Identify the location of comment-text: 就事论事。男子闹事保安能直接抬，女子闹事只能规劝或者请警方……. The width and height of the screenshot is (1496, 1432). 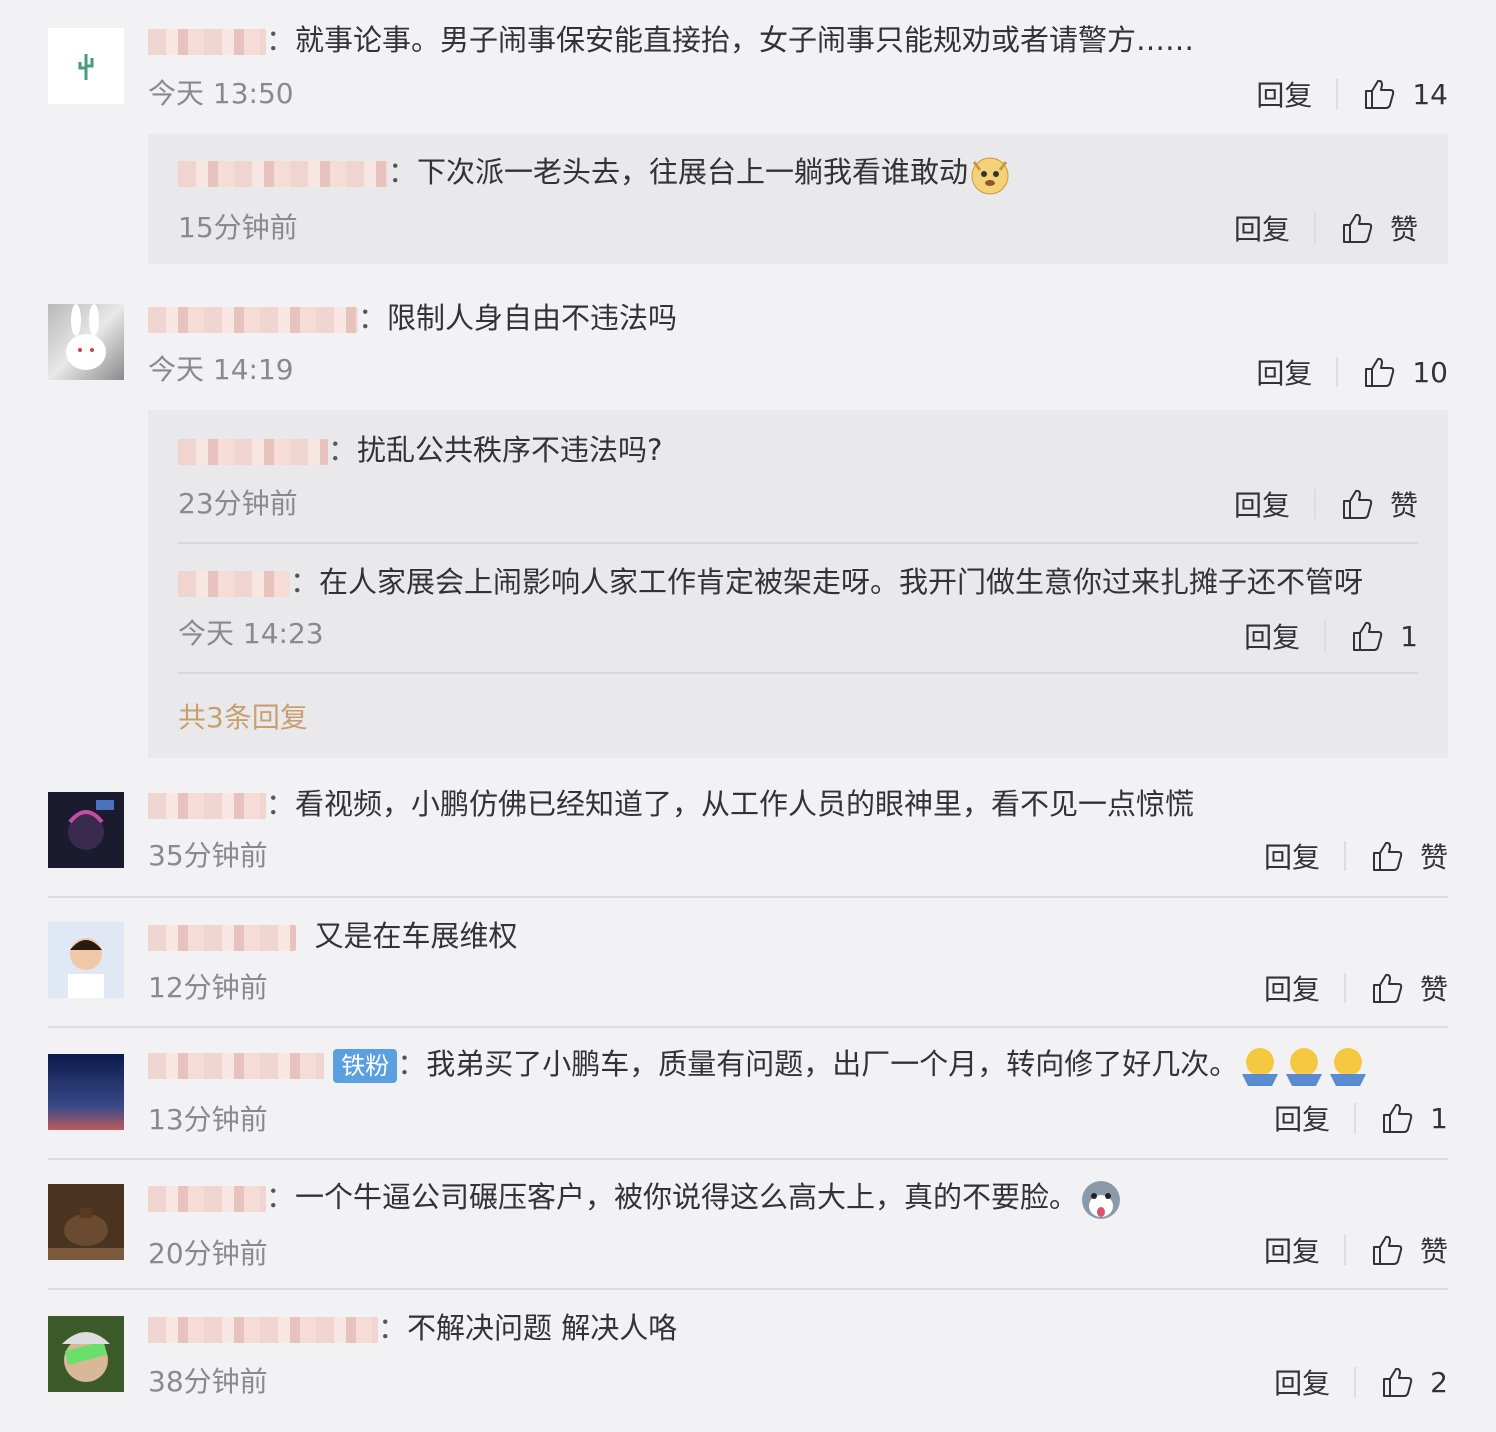
(745, 40).